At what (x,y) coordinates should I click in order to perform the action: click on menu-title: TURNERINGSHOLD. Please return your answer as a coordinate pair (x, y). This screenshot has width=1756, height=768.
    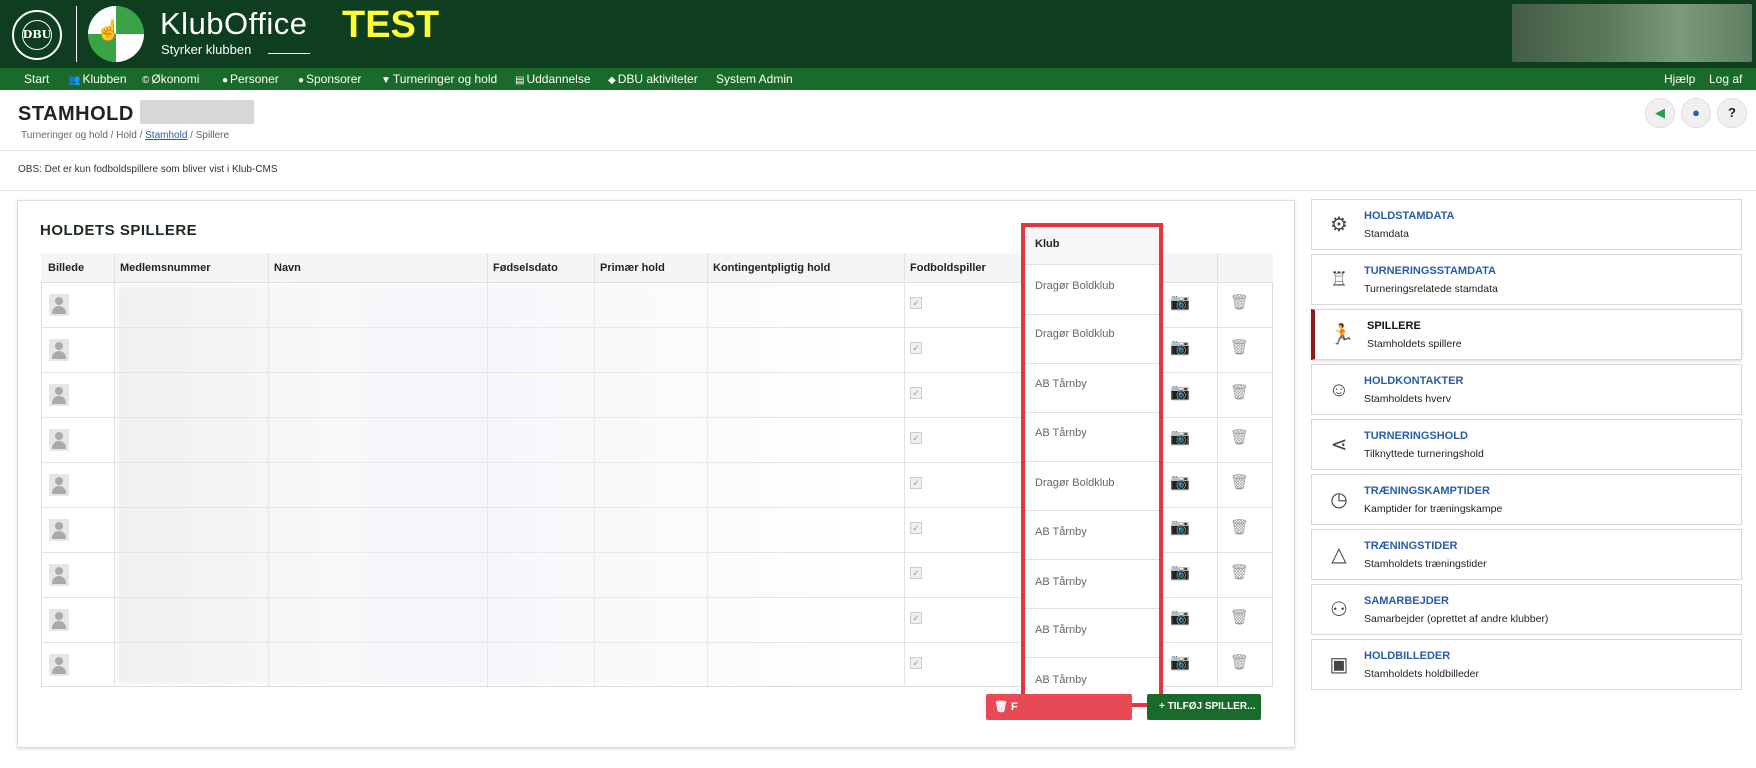
    Looking at the image, I should click on (1416, 436).